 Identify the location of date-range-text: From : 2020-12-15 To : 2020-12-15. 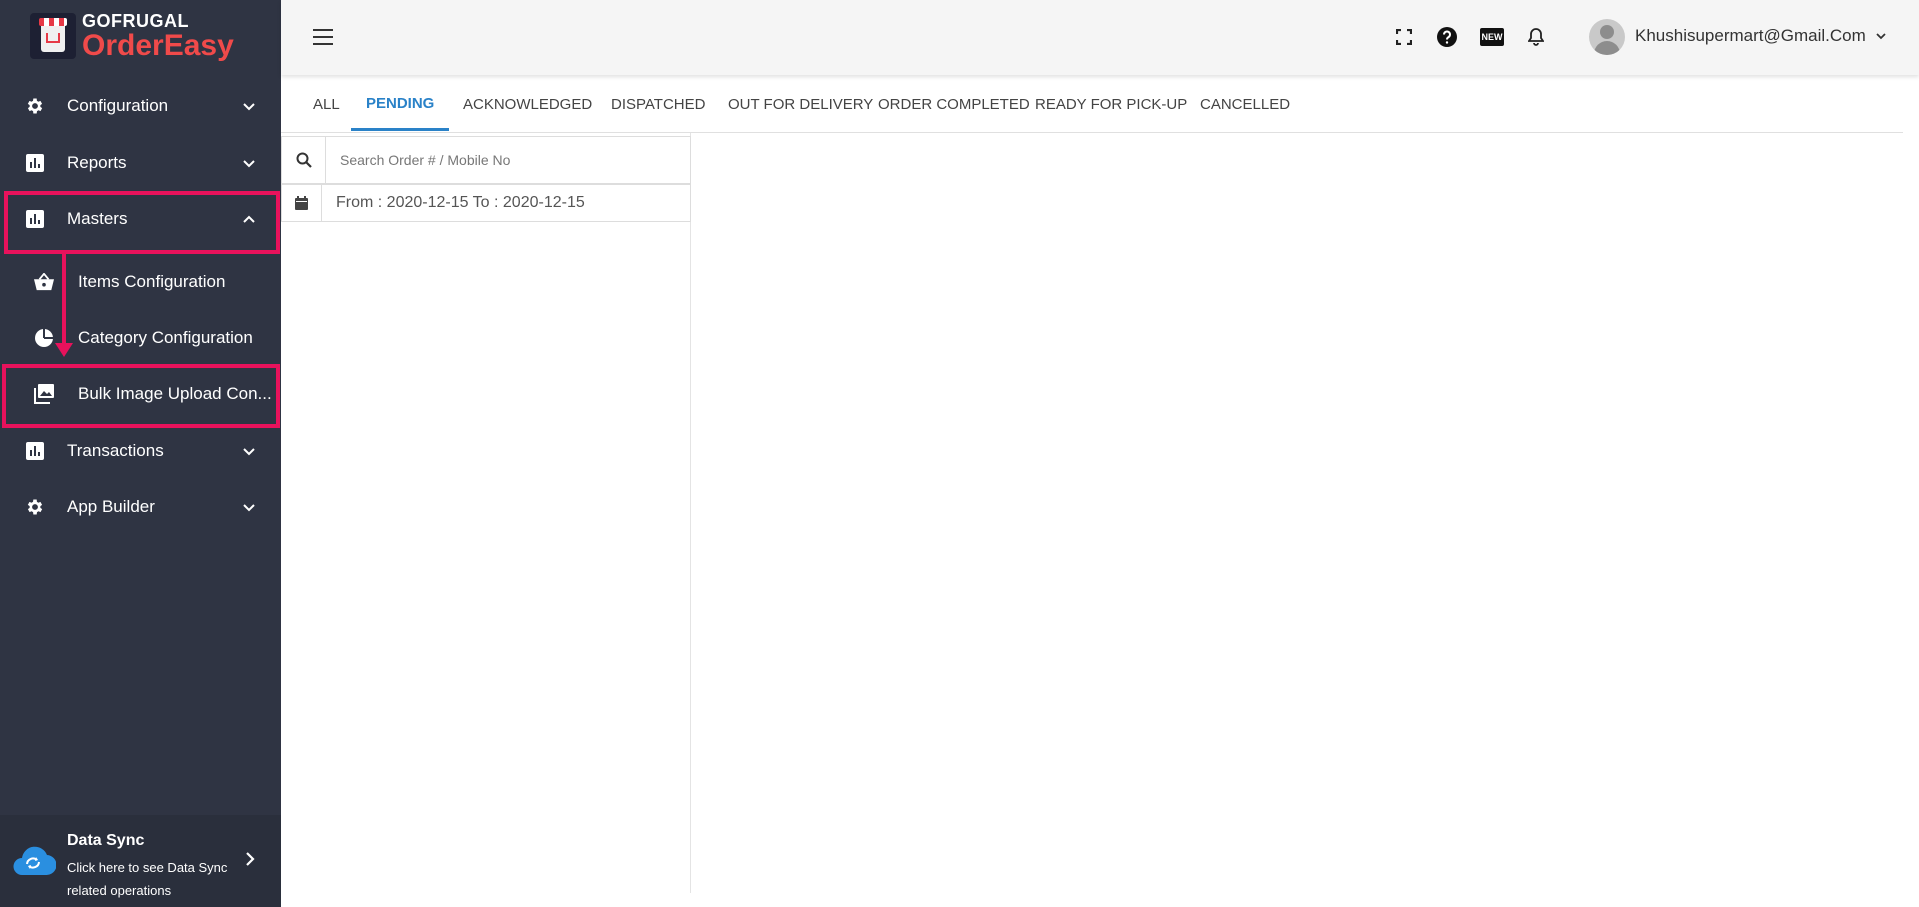
(460, 202).